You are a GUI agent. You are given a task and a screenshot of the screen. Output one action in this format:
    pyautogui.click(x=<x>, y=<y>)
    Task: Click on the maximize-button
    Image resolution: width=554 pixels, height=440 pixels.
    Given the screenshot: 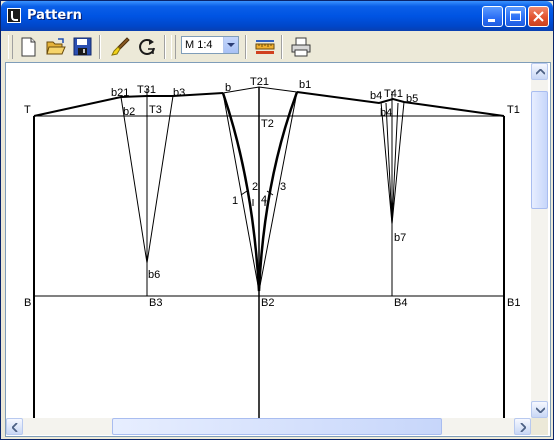 What is the action you would take?
    pyautogui.click(x=515, y=16)
    